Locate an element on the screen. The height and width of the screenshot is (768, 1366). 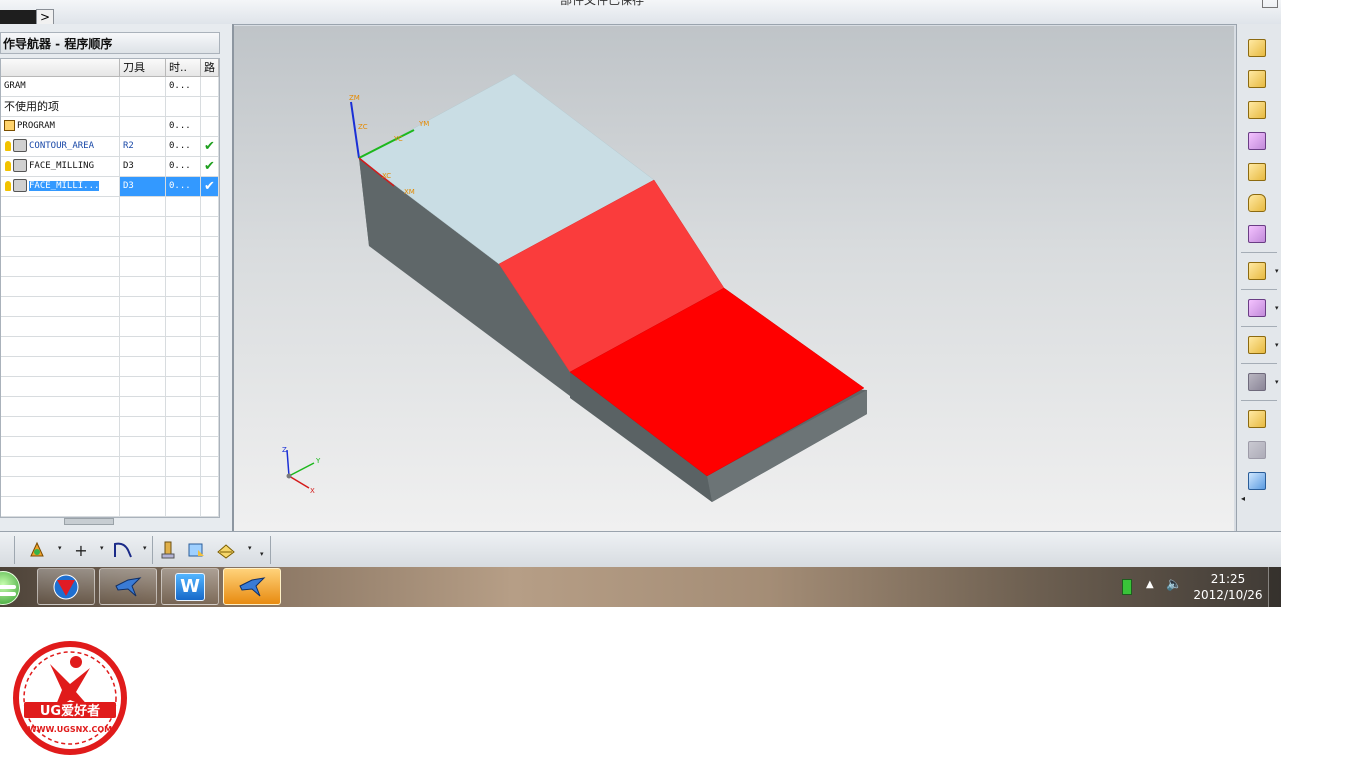
wcs-yc-label: YC is located at coordinates (398, 139).